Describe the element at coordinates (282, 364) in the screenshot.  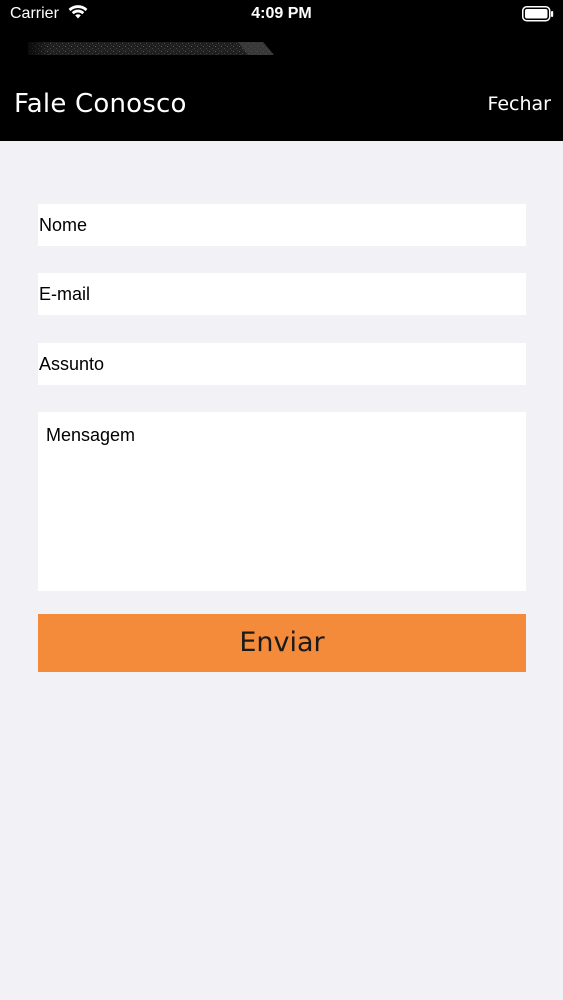
I see `subject-field: Assunto` at that location.